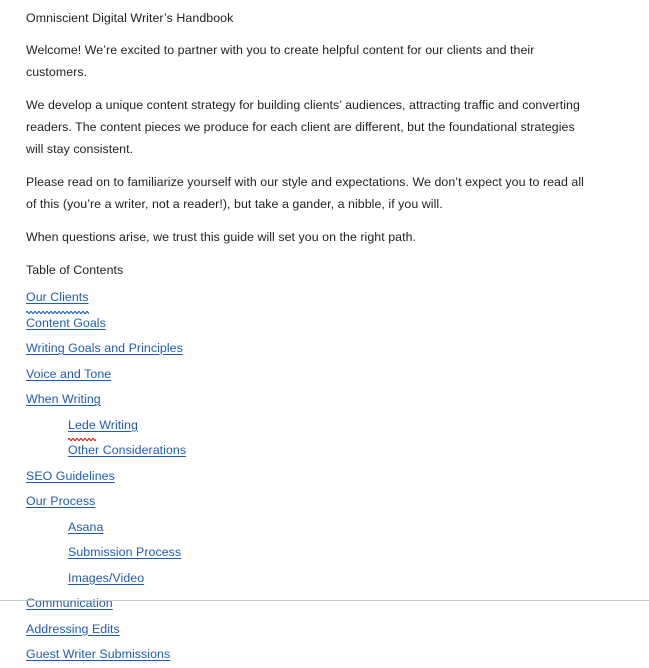 This screenshot has height=668, width=649. What do you see at coordinates (308, 324) in the screenshot?
I see `toc-list-item: Content Goals` at bounding box center [308, 324].